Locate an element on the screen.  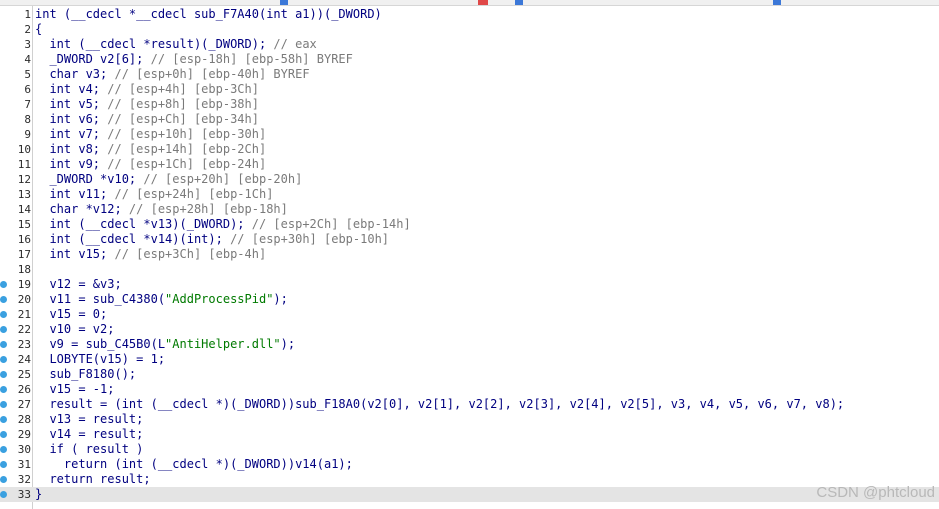
line-number: 1 is located at coordinates (15, 14).